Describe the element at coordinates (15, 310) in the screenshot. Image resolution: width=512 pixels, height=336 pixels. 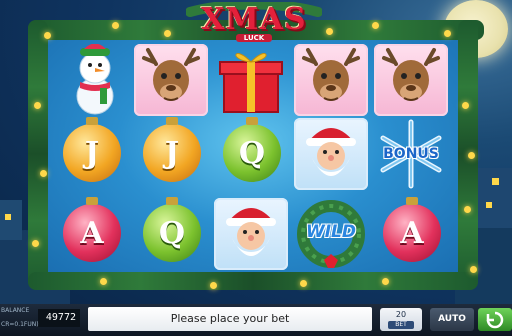
I see `balance-label: BALANCE` at that location.